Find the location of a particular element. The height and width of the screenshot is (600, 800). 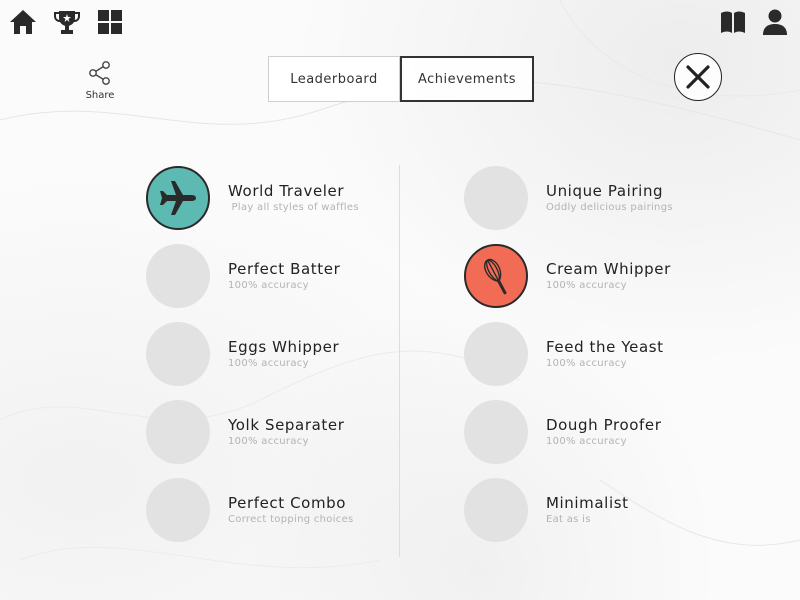

achievement-feed-the-yeast: Feed the Yeast 100% accuracy is located at coordinates (594, 354).